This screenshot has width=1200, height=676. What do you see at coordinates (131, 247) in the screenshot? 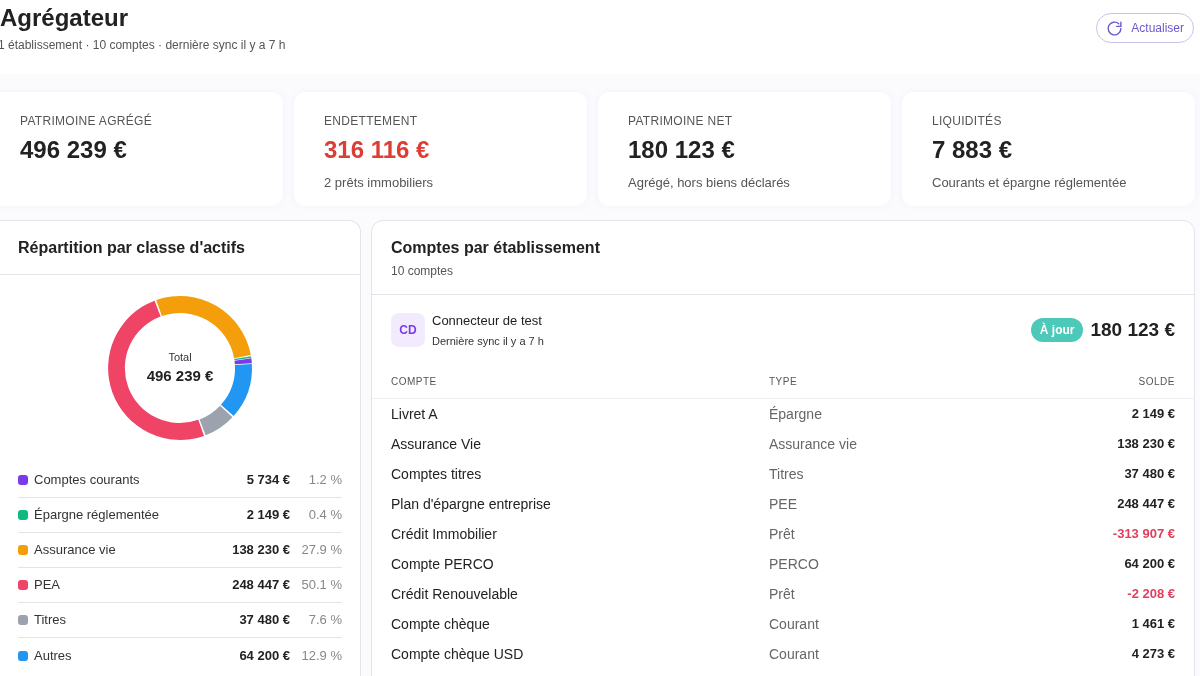
I see `panel-title: Répartition par classe d'actifs` at bounding box center [131, 247].